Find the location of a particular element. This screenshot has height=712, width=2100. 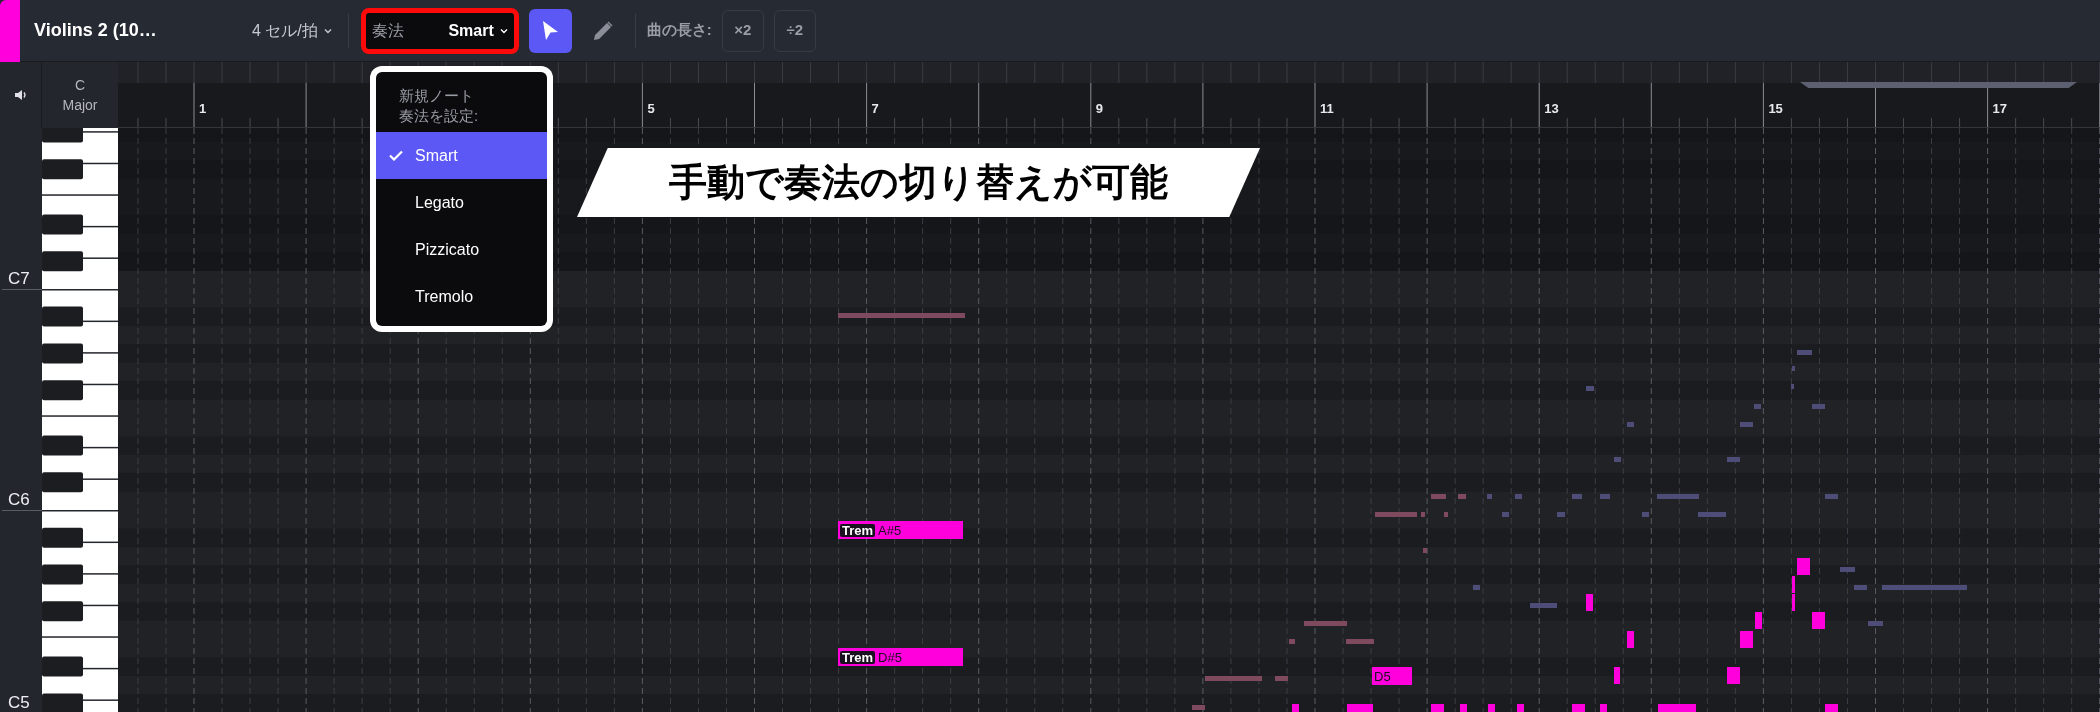

bar-number: 5 is located at coordinates (651, 108).